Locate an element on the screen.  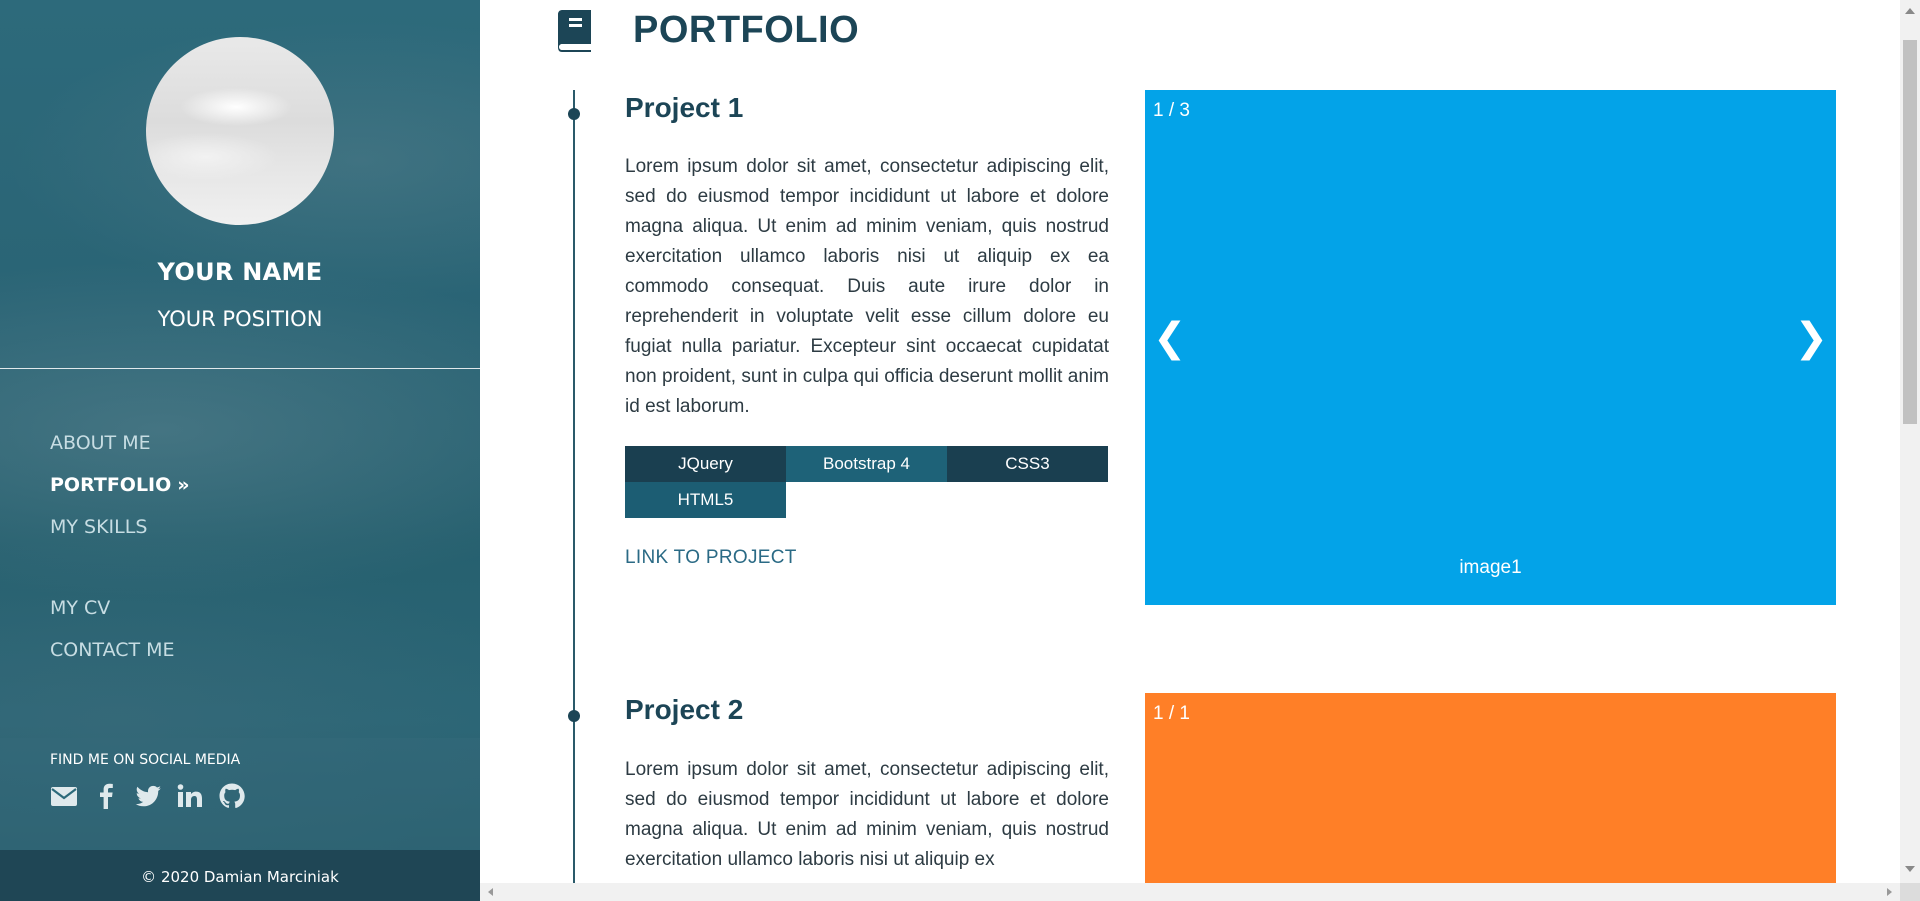
page-title: PORTFOLIO is located at coordinates (746, 30).